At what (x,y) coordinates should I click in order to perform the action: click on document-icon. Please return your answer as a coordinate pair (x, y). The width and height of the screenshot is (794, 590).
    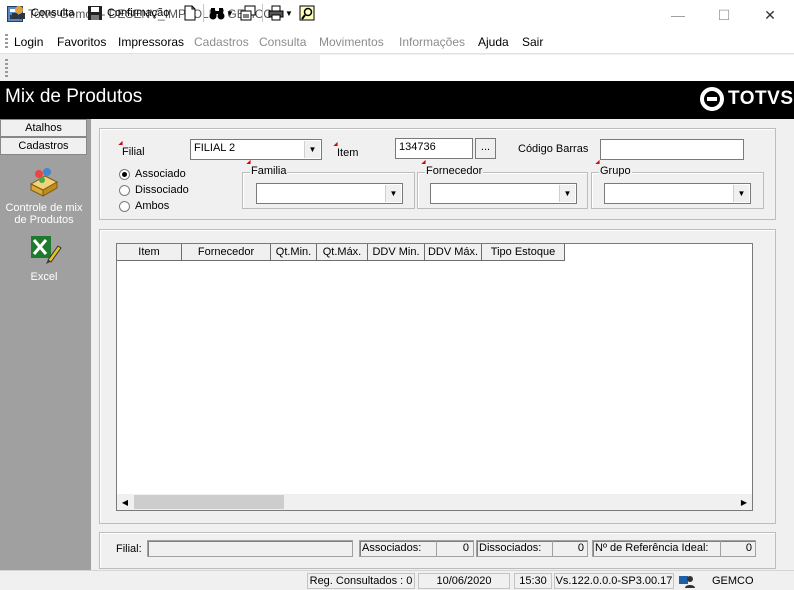
    Looking at the image, I should click on (190, 13).